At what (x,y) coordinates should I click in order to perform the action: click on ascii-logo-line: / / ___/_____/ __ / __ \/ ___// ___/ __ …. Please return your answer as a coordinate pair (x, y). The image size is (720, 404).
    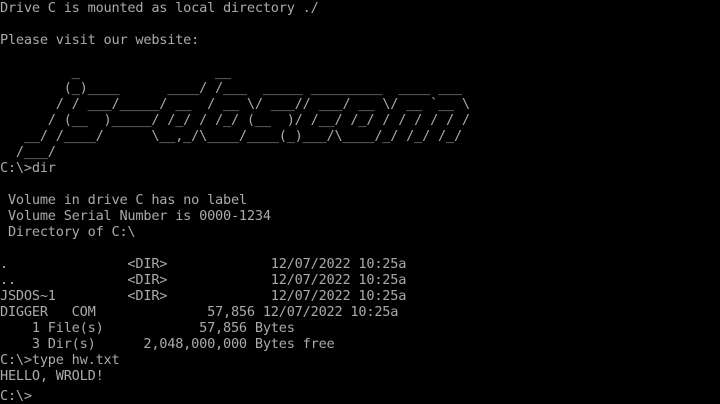
    Looking at the image, I should click on (235, 104).